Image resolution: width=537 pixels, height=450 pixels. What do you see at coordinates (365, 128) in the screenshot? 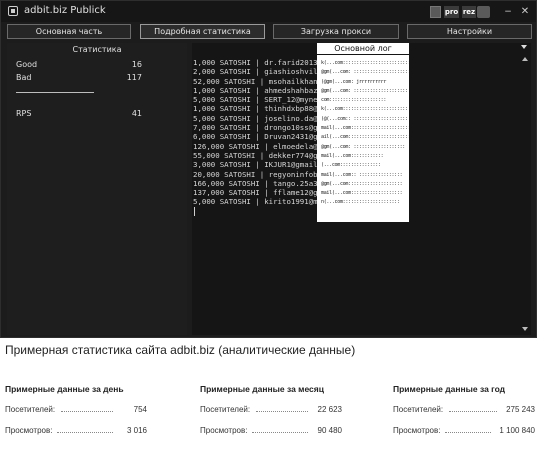
I see `redacted-log-fragment: mail(...com::::::::::::::::::::::` at bounding box center [365, 128].